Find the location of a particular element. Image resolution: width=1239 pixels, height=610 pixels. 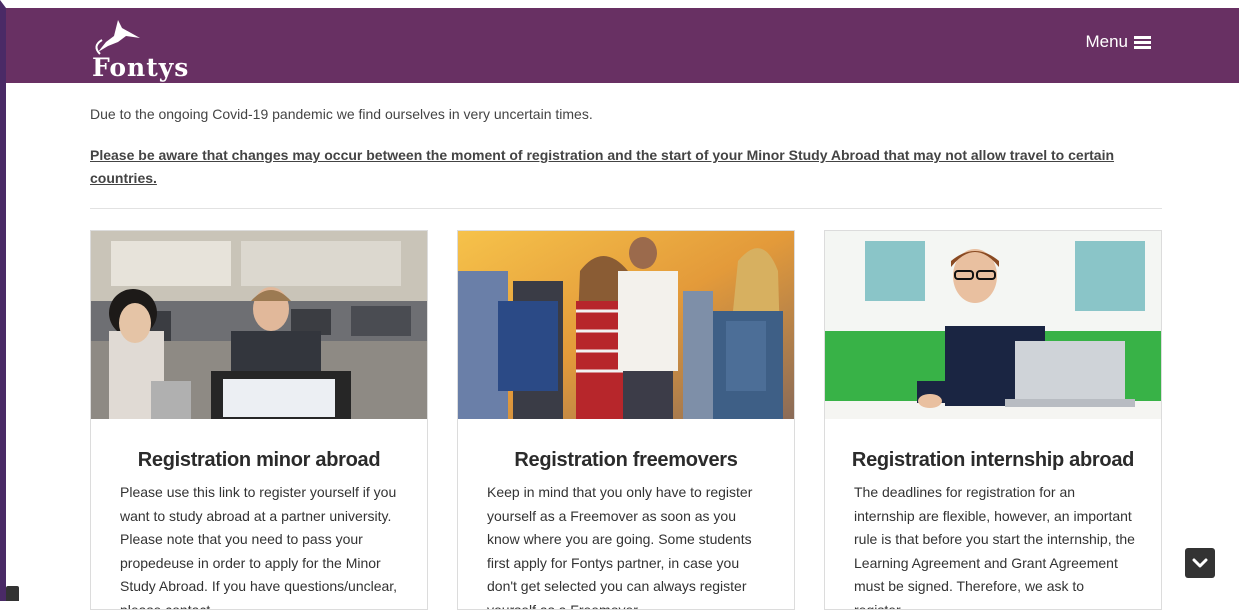

student-with-laptop-image is located at coordinates (993, 325).